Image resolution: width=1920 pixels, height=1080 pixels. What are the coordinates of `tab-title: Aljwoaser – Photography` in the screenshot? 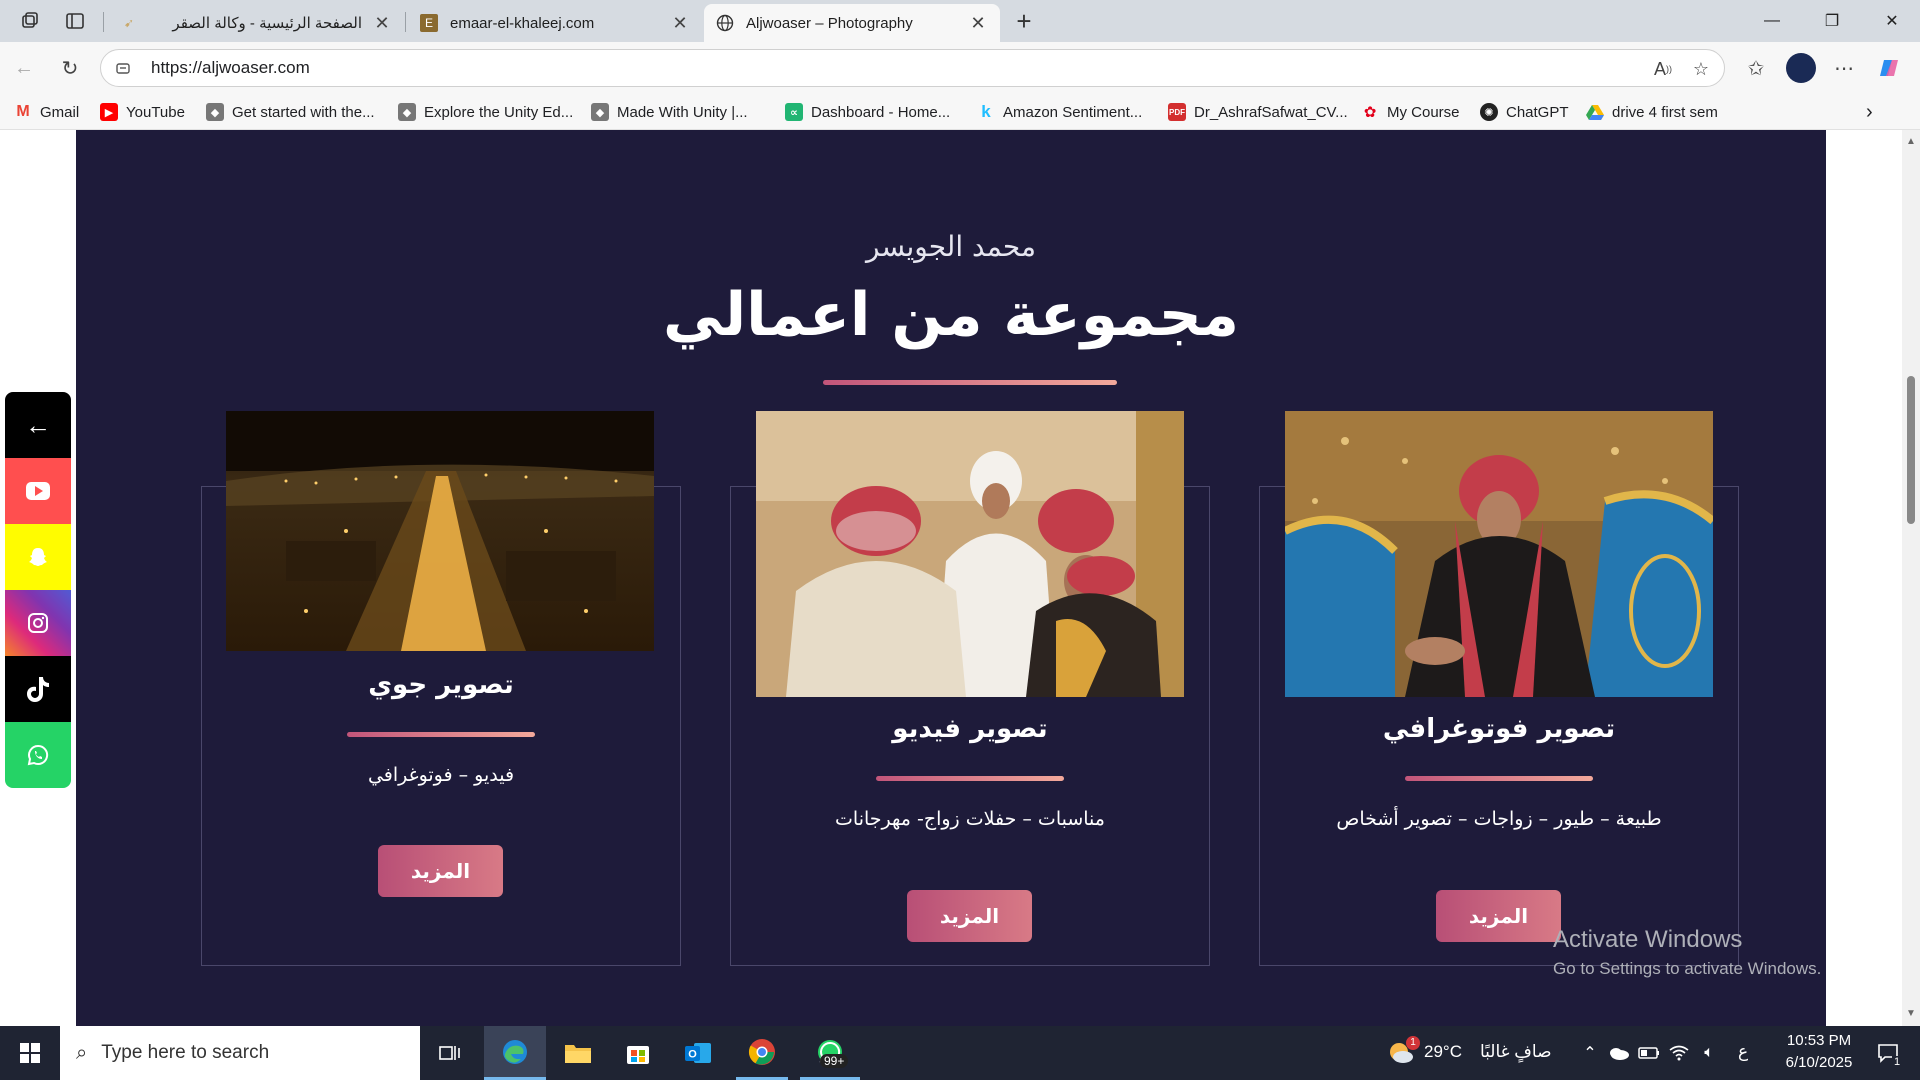 It's located at (829, 23).